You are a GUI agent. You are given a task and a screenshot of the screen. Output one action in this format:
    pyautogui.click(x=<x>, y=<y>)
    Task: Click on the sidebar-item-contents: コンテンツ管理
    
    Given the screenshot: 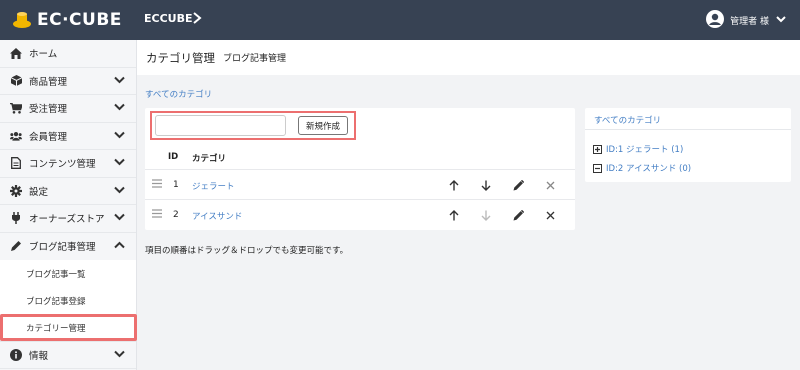 What is the action you would take?
    pyautogui.click(x=68, y=164)
    